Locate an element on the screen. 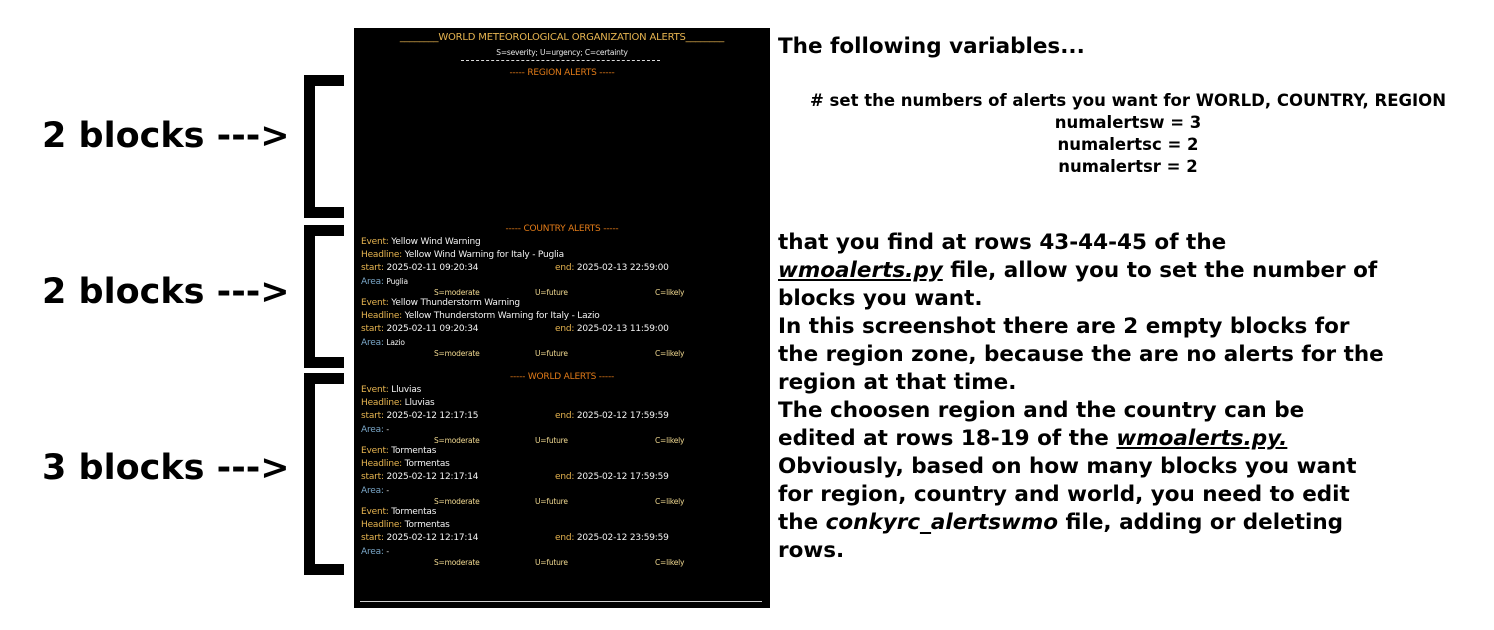 This screenshot has height=630, width=1494. world-alert-severity-2: S=moderate is located at coordinates (457, 562).